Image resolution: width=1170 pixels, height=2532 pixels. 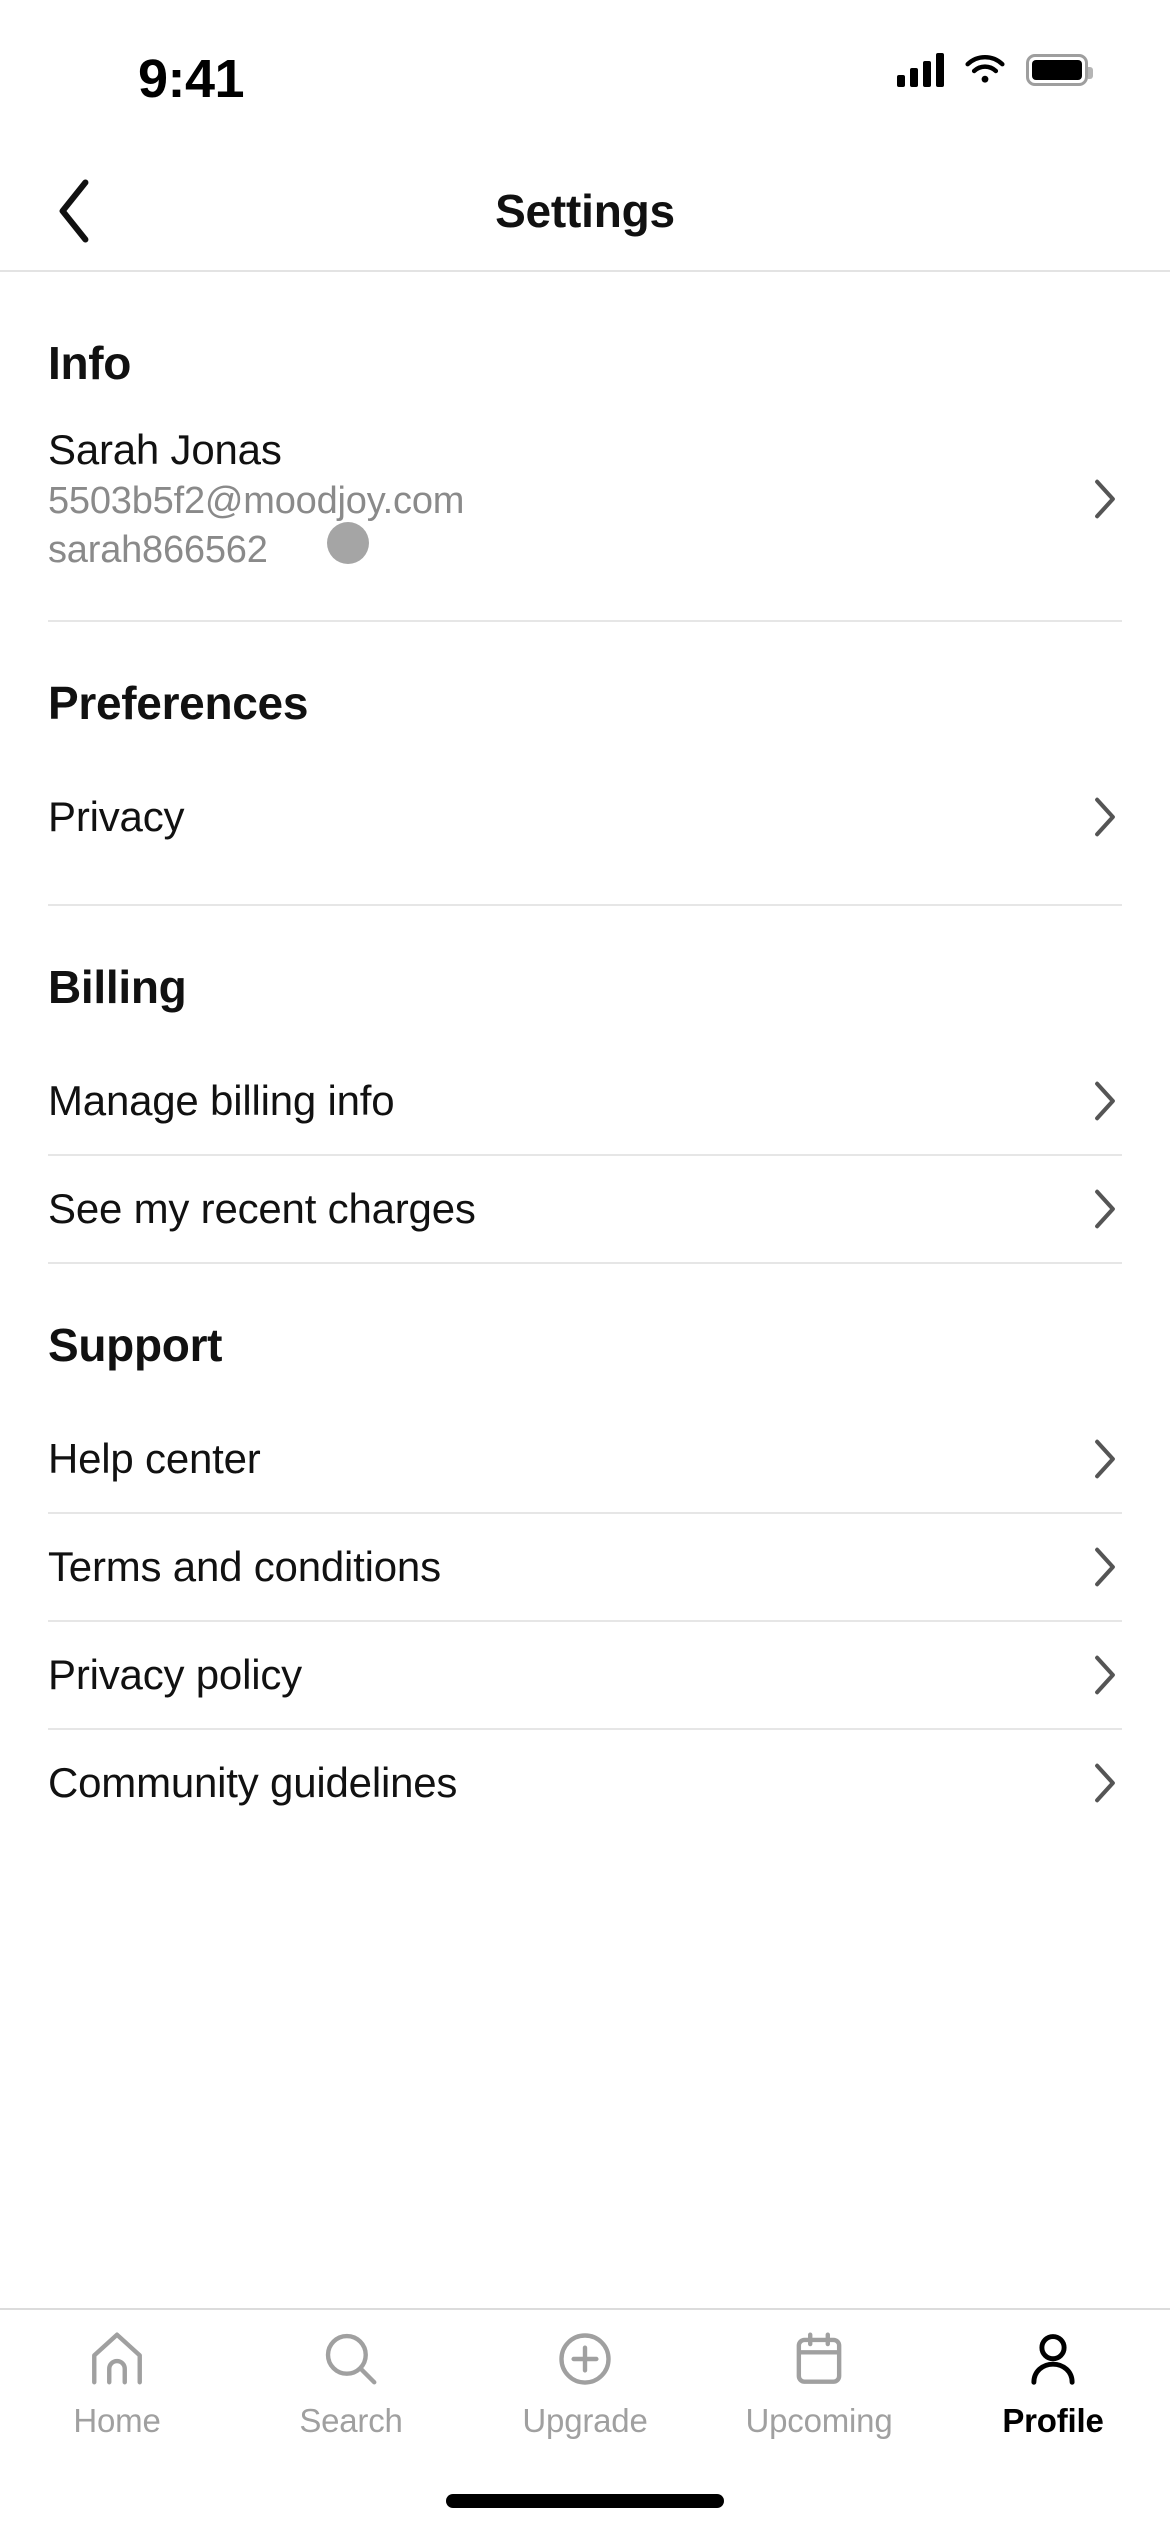 I want to click on settings-row-manage-billing-info: Manage billing info, so click(x=585, y=1101).